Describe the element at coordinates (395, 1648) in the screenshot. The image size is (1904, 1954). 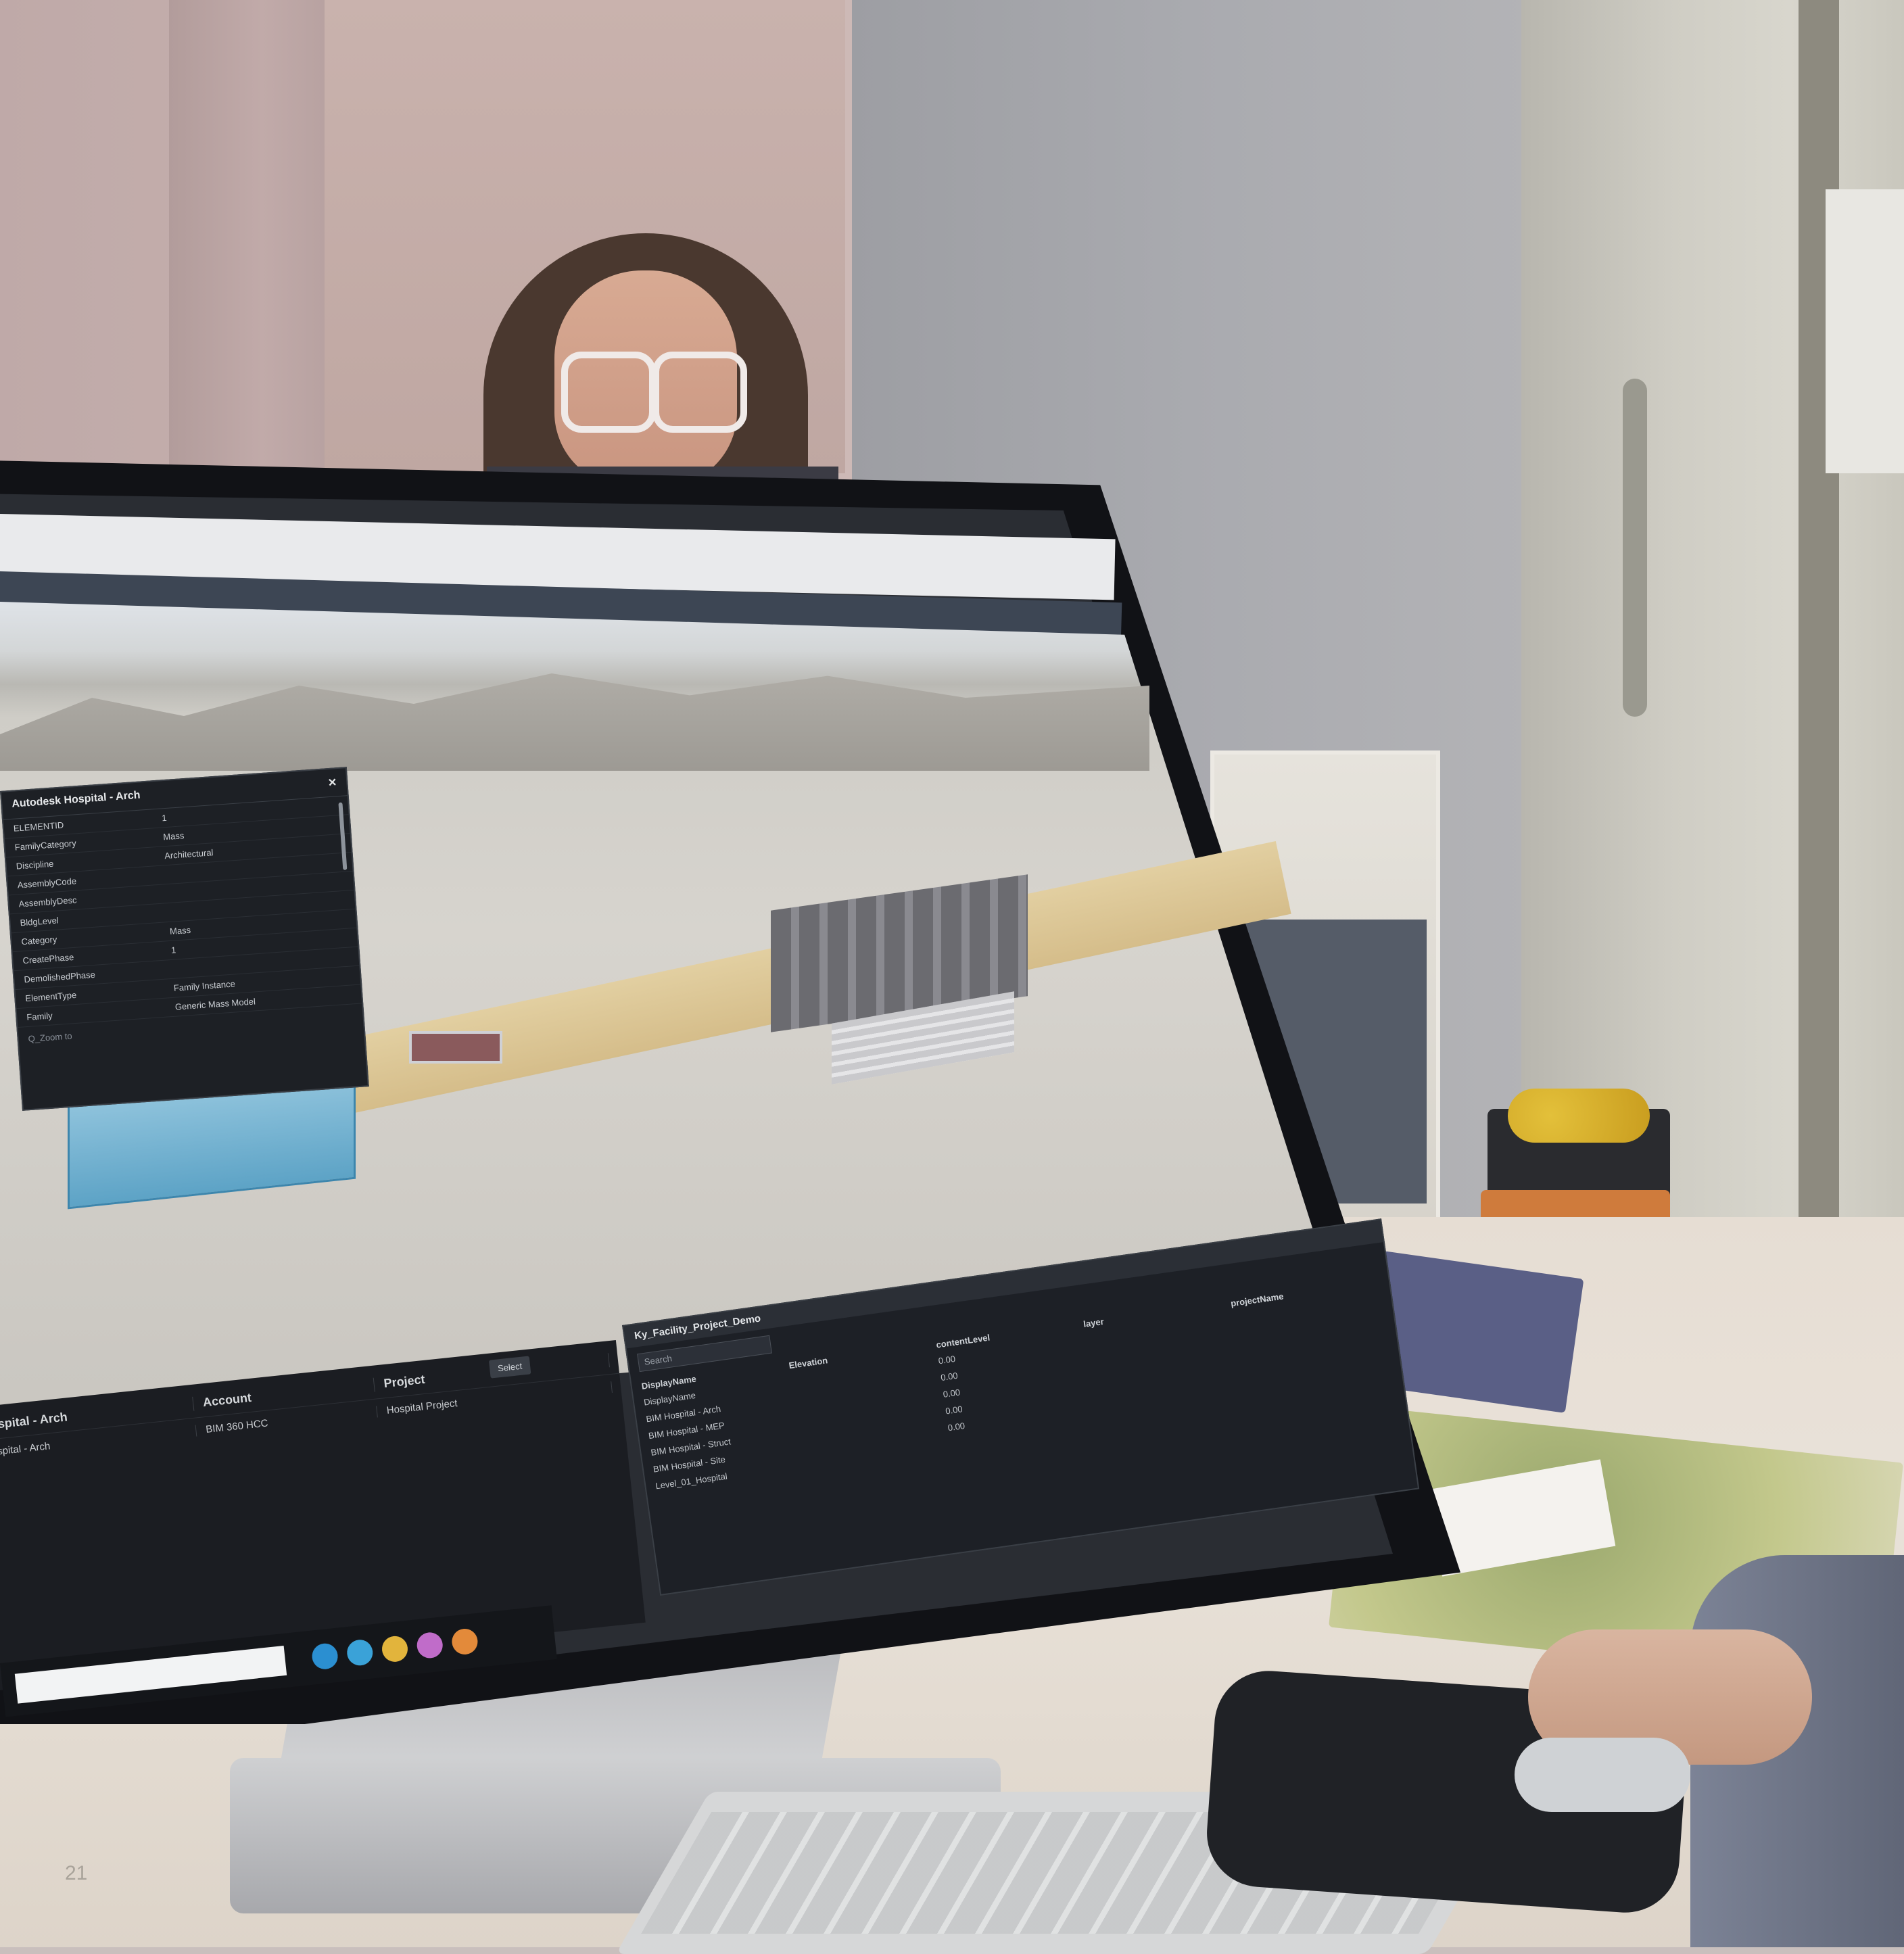
I see `folder-icon` at that location.